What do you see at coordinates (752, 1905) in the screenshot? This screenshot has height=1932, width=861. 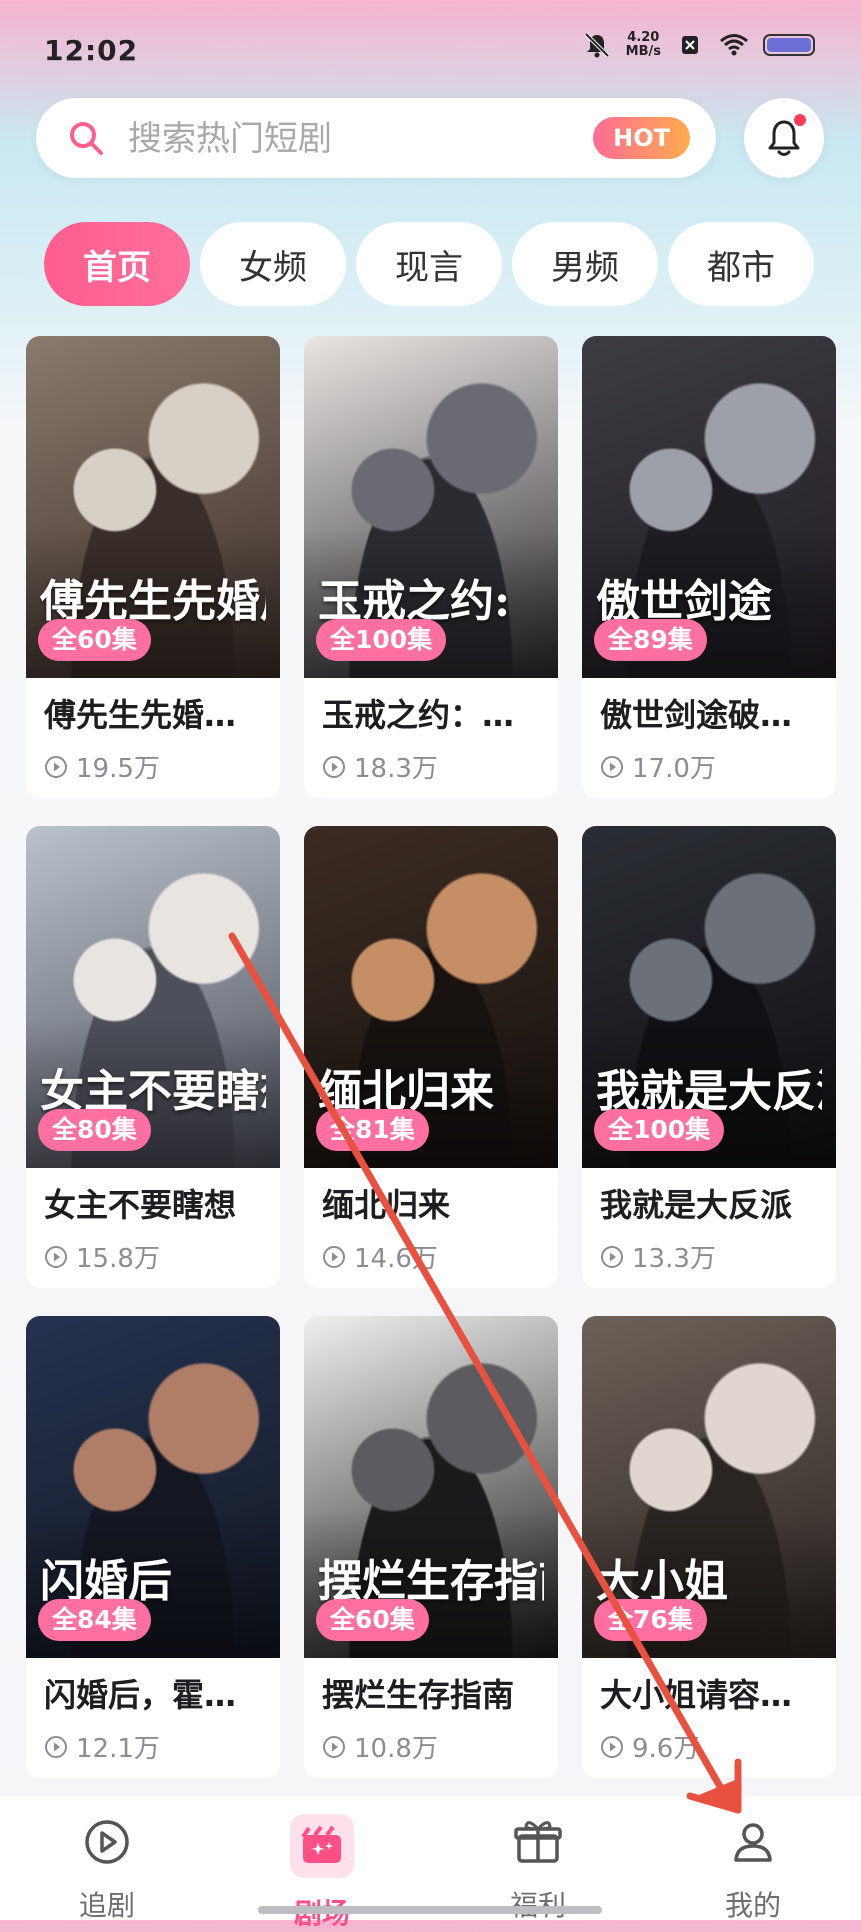 I see `nav-label: 我的` at bounding box center [752, 1905].